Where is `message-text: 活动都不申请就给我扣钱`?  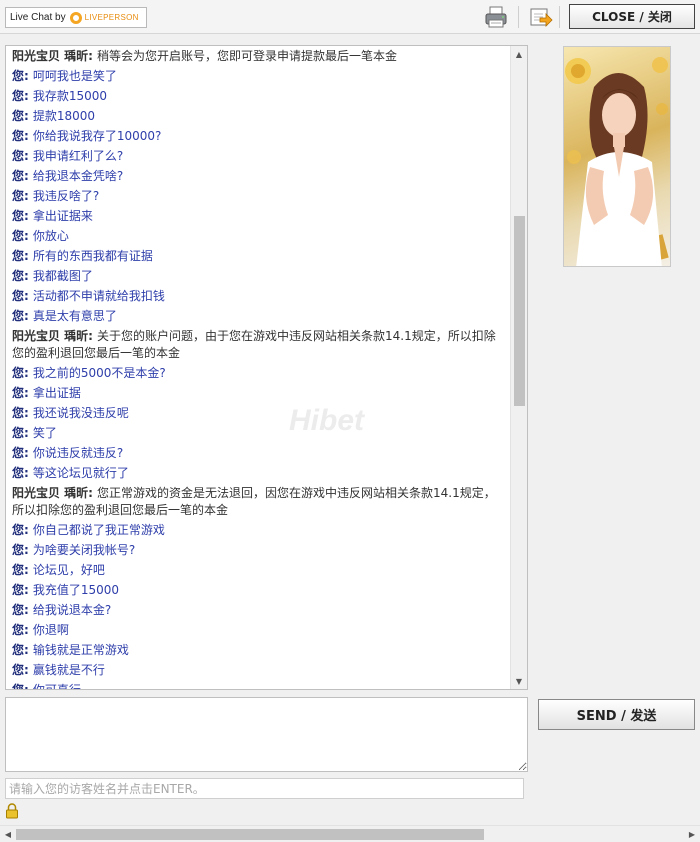
message-text: 活动都不申请就给我扣钱 is located at coordinates (98, 296).